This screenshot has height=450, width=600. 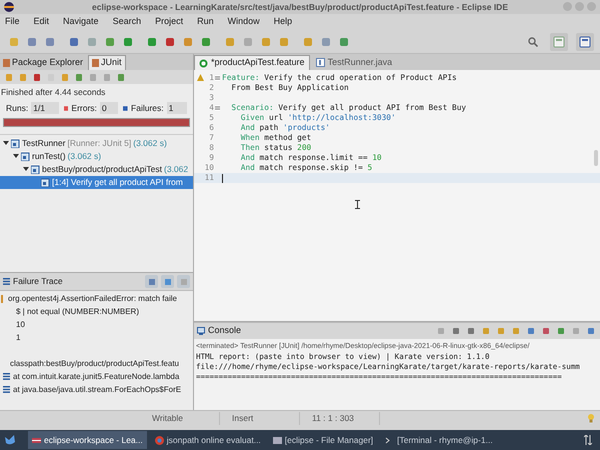 What do you see at coordinates (596, 158) in the screenshot?
I see `scrollbar-thumb` at bounding box center [596, 158].